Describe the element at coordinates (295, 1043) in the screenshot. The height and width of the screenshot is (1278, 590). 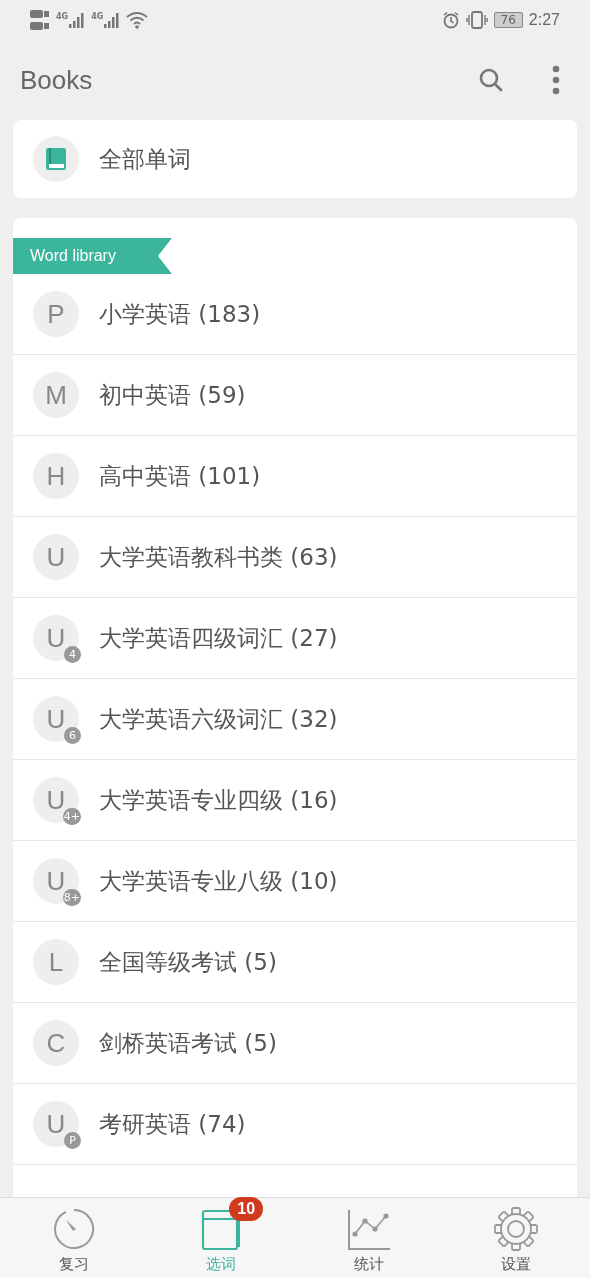
I see `word-book-item: C 剑桥英语考试 (5)` at that location.